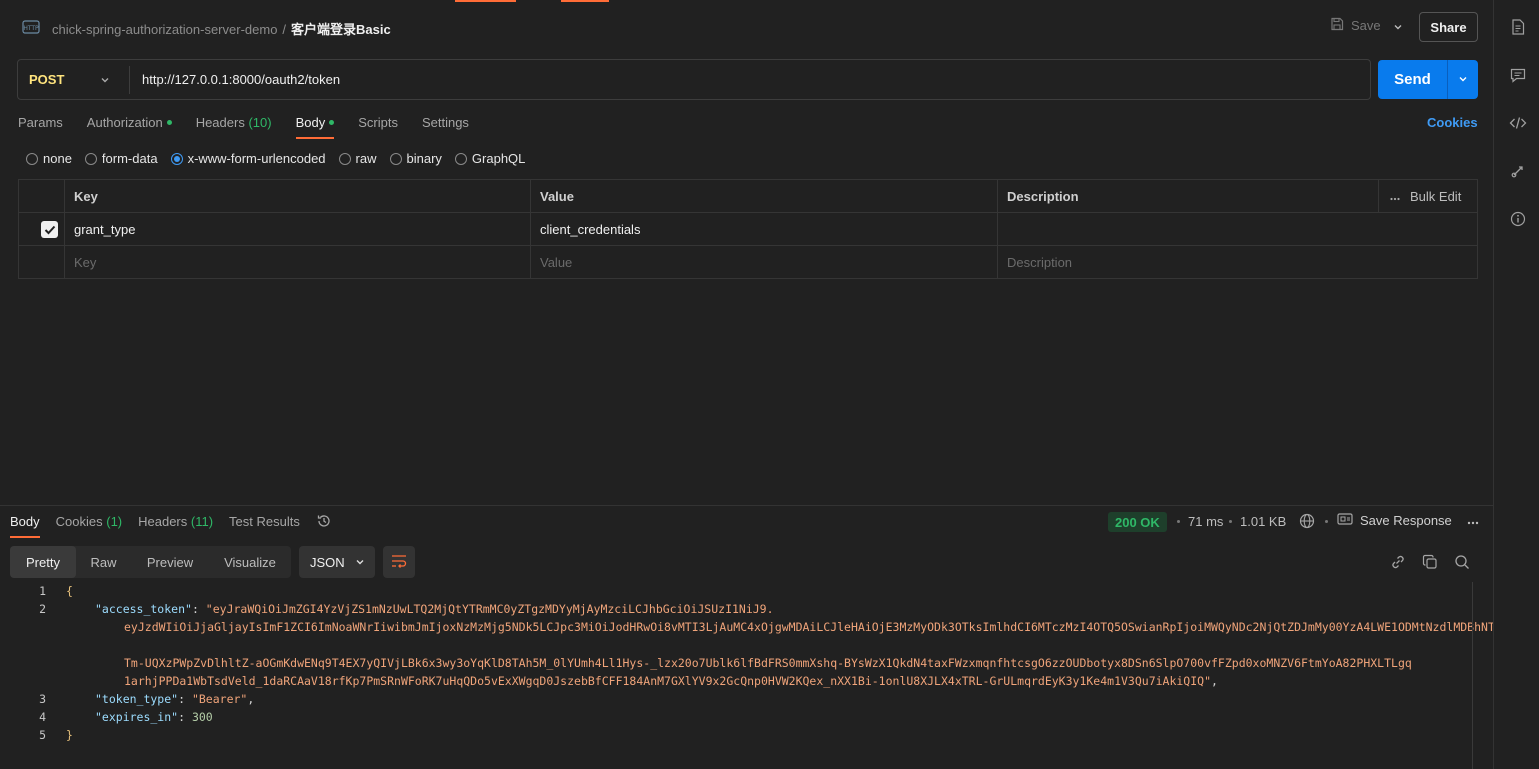 The image size is (1539, 769). What do you see at coordinates (763, 229) in the screenshot?
I see `value-cell: client_credentials` at bounding box center [763, 229].